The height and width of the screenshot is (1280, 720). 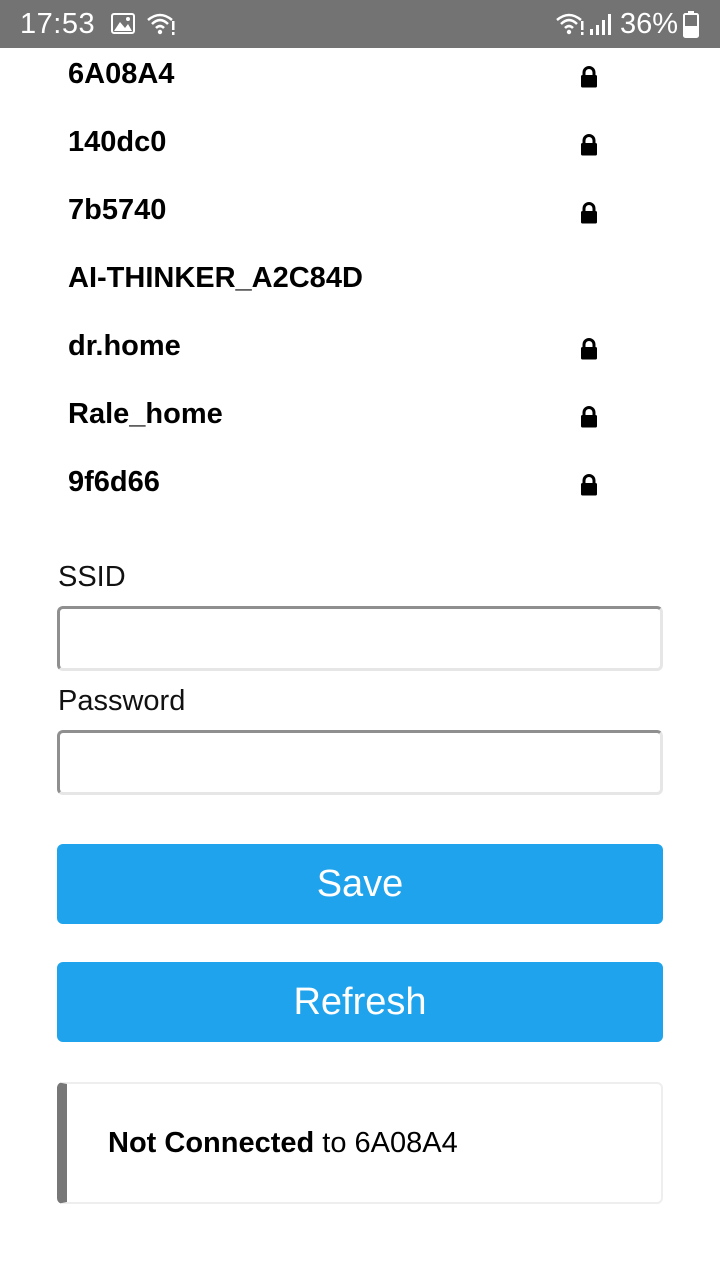 What do you see at coordinates (649, 24) in the screenshot?
I see `battery-percent: 36%` at bounding box center [649, 24].